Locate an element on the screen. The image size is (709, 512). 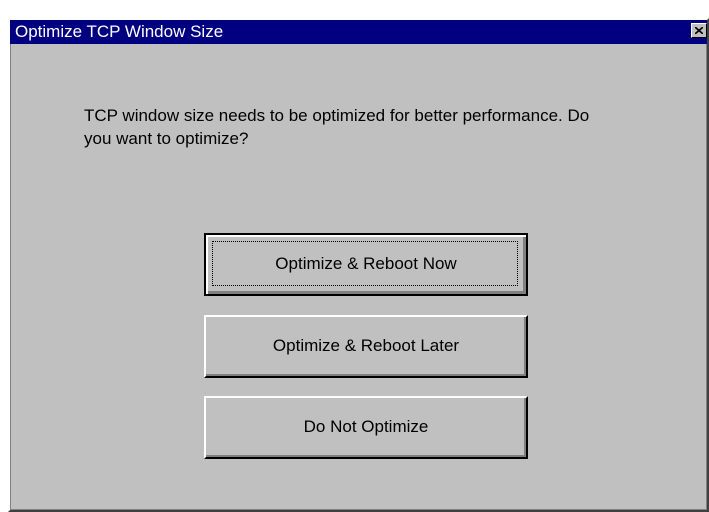
window-title: Optimize TCP Window Size is located at coordinates (119, 31).